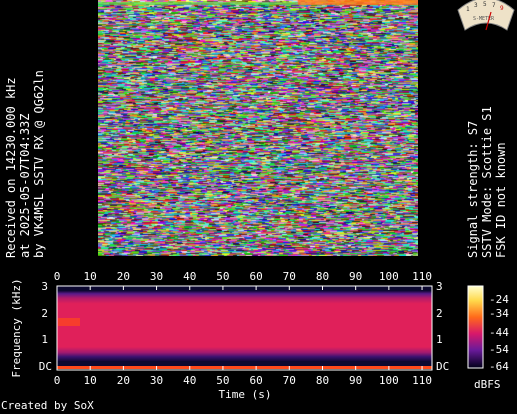 This screenshot has width=517, height=414. I want to click on time-tick-top-40: 40, so click(189, 276).